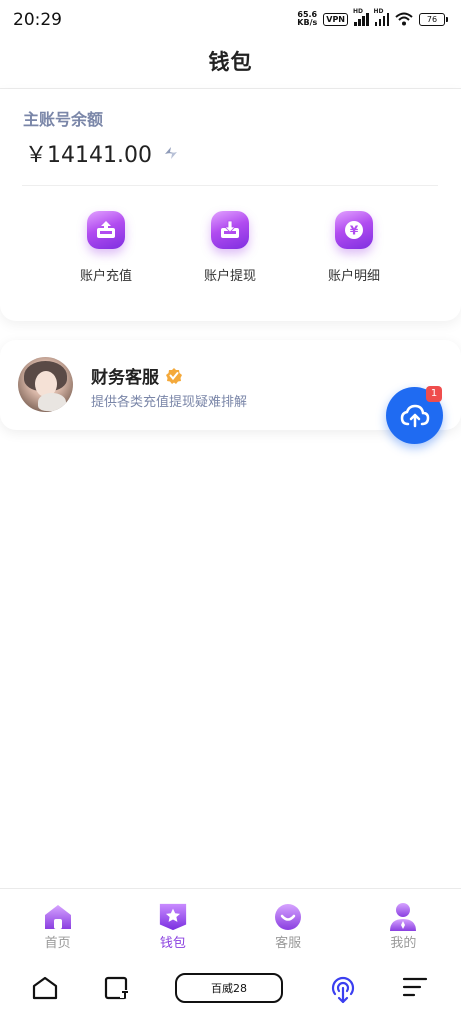  What do you see at coordinates (403, 917) in the screenshot?
I see `person-icon` at bounding box center [403, 917].